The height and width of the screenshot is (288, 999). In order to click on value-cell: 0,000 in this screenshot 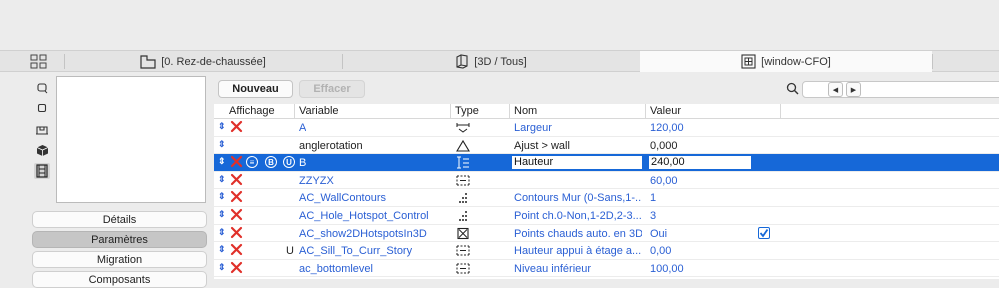, I will do `click(664, 146)`.